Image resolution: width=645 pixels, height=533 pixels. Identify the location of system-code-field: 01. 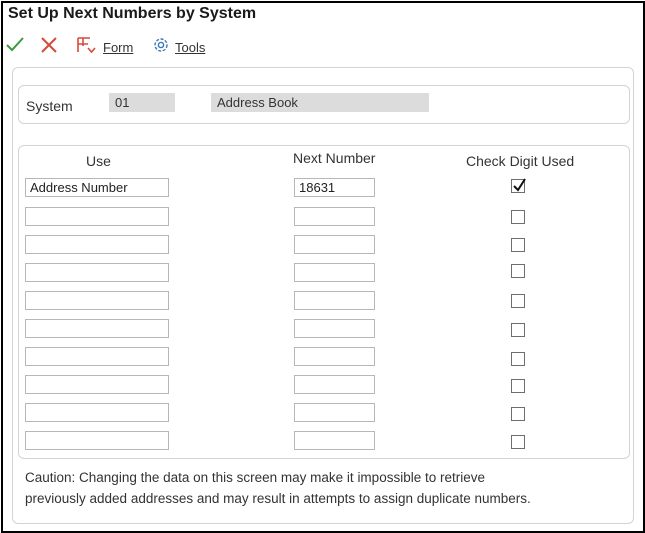
(142, 102).